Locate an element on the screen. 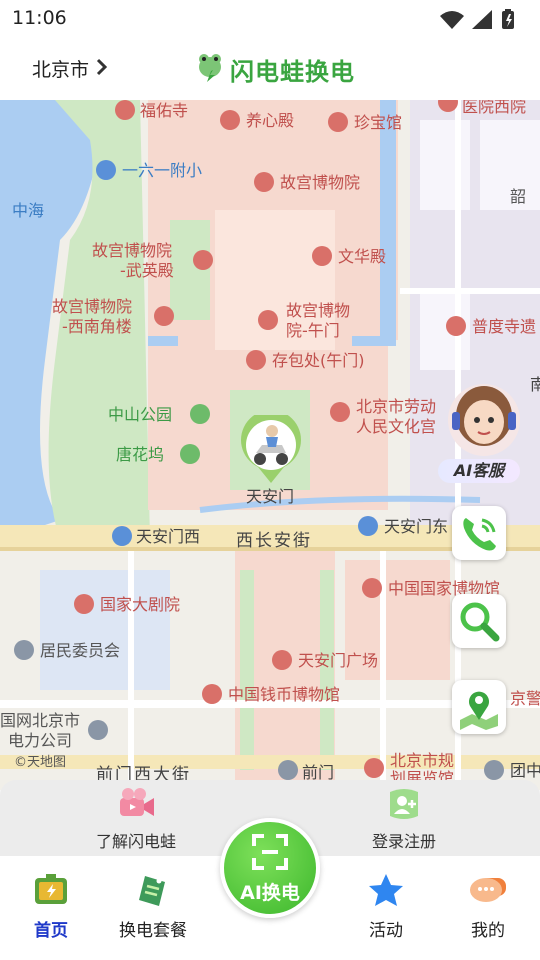  search-button is located at coordinates (479, 621).